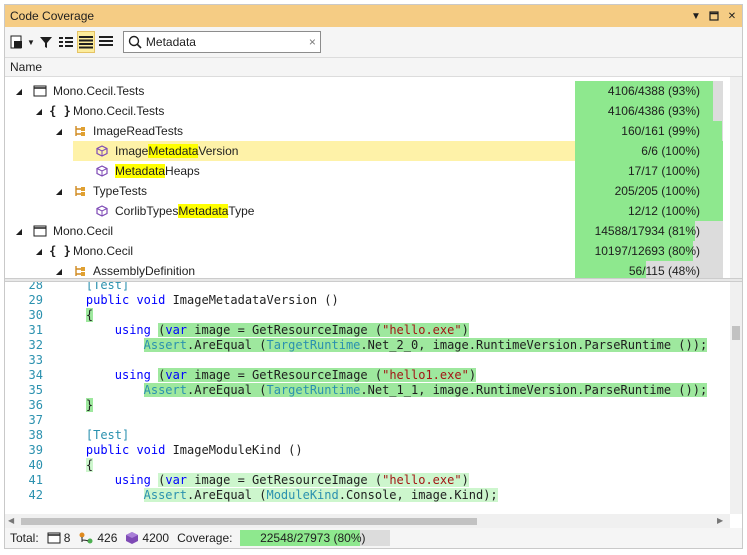  I want to click on branches-count: 426, so click(97, 538).